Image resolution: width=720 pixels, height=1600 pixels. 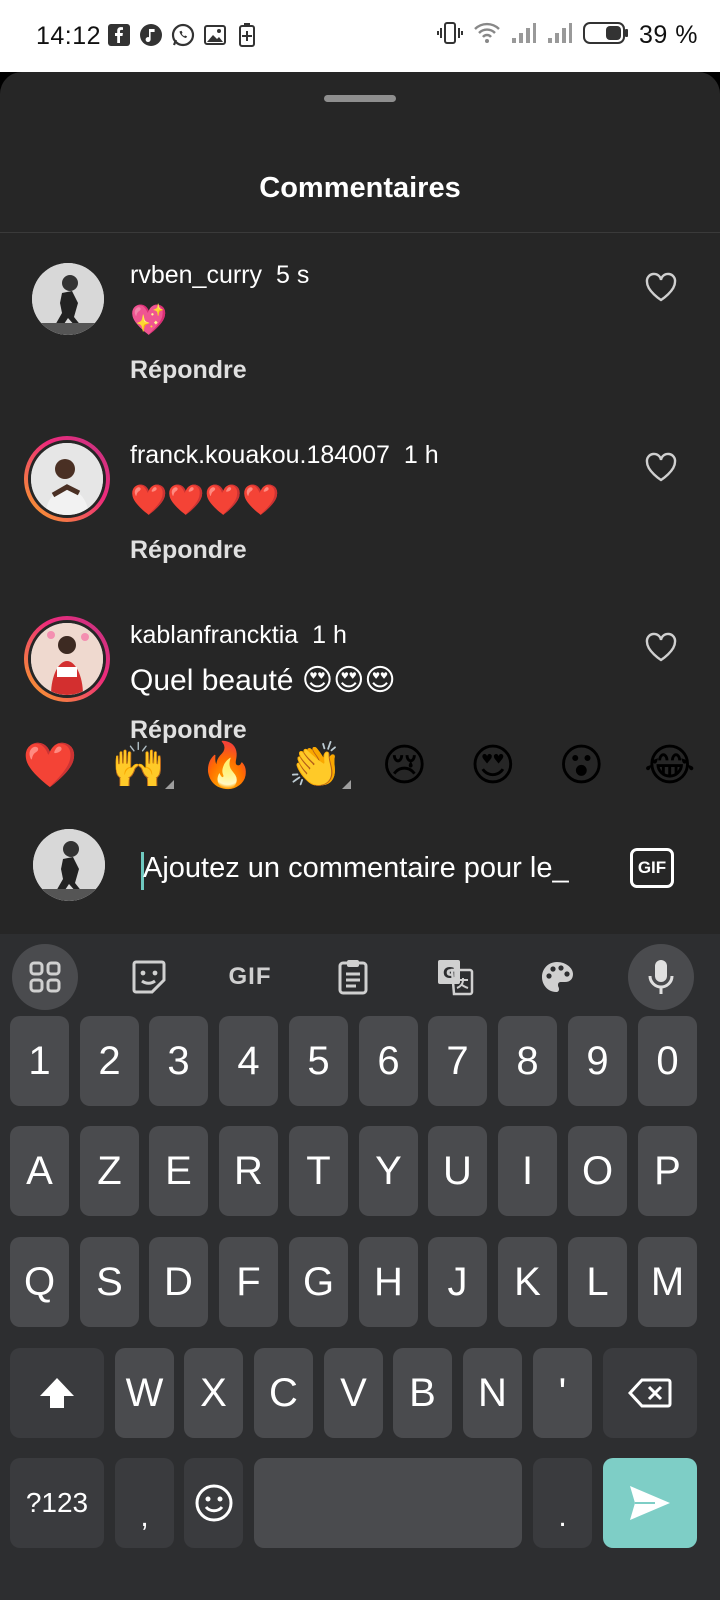 I want to click on key-u: U, so click(x=457, y=1171).